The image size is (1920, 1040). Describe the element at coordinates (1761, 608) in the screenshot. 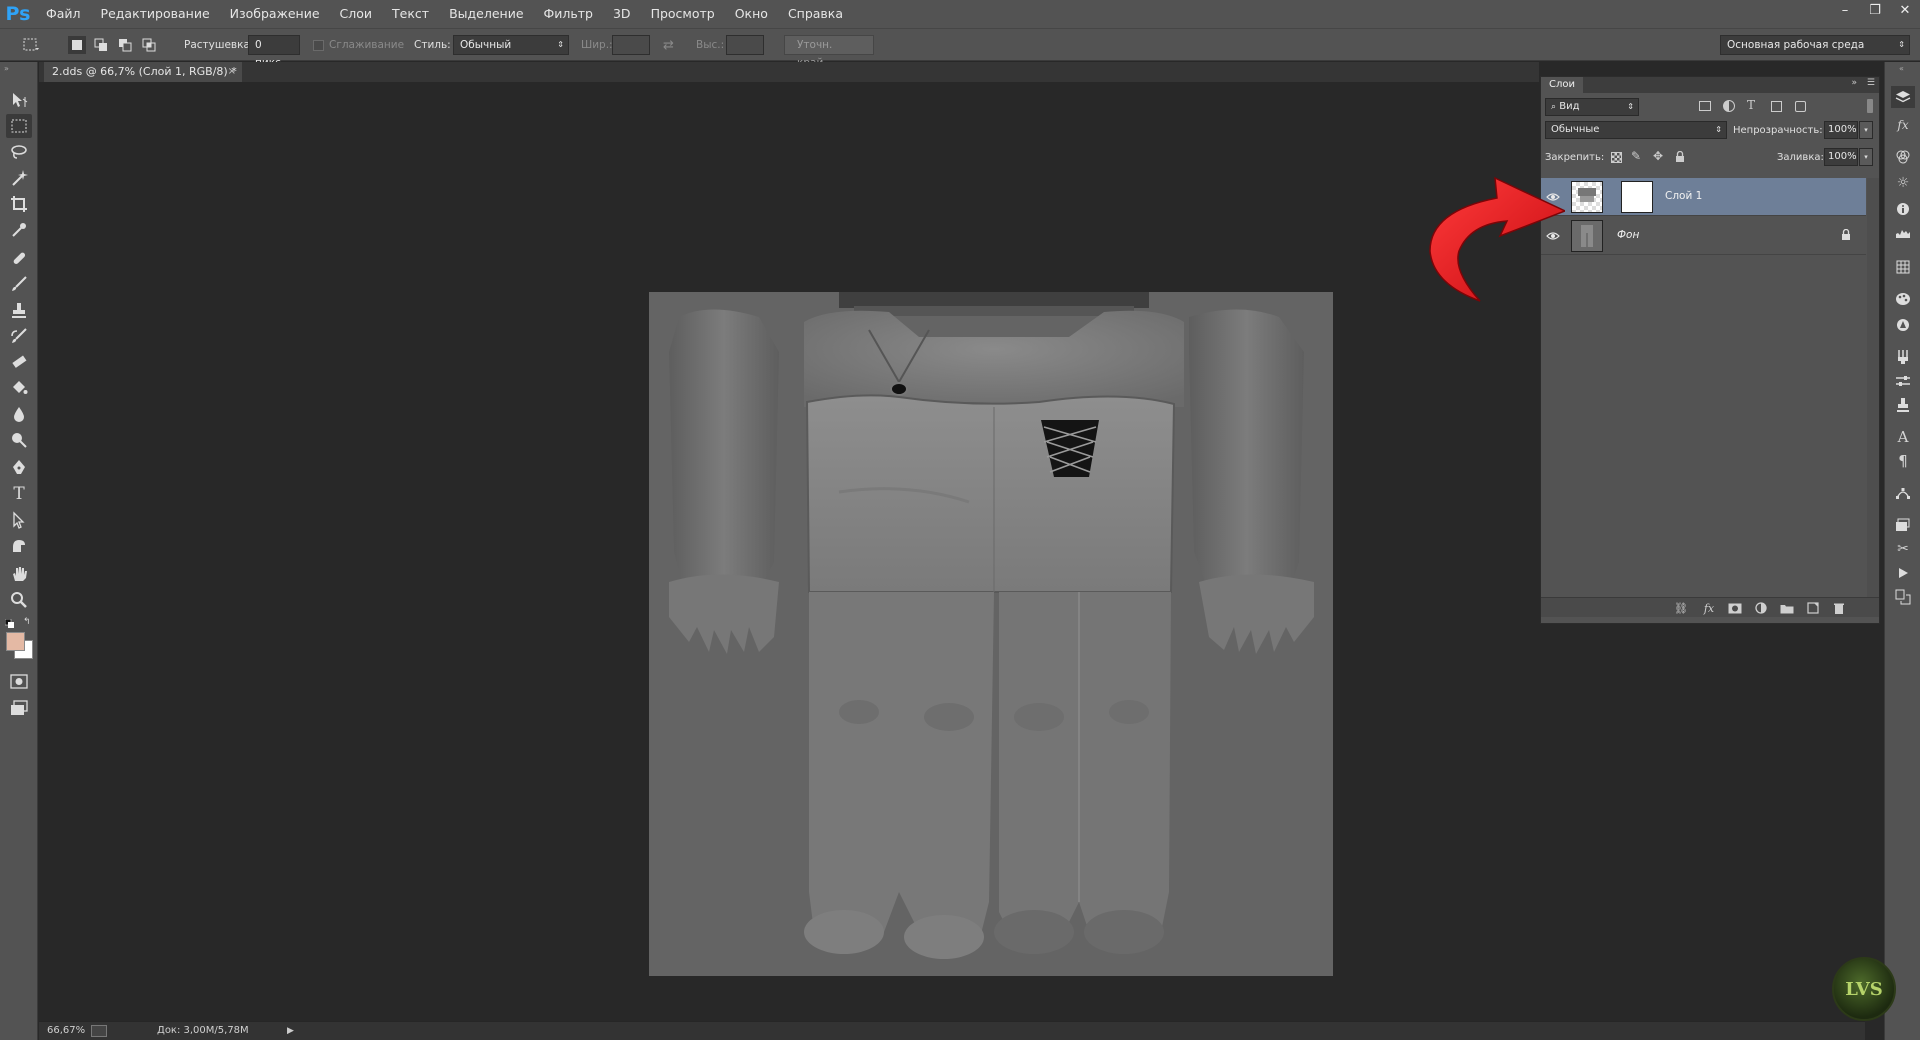

I see `new-adjustment-layer-icon` at that location.